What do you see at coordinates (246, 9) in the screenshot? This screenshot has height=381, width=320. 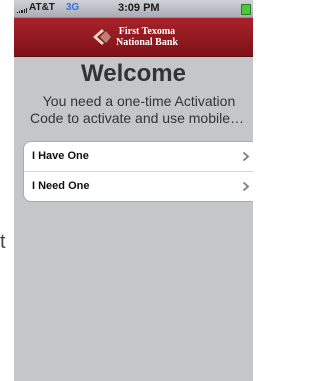 I see `battery-icon` at bounding box center [246, 9].